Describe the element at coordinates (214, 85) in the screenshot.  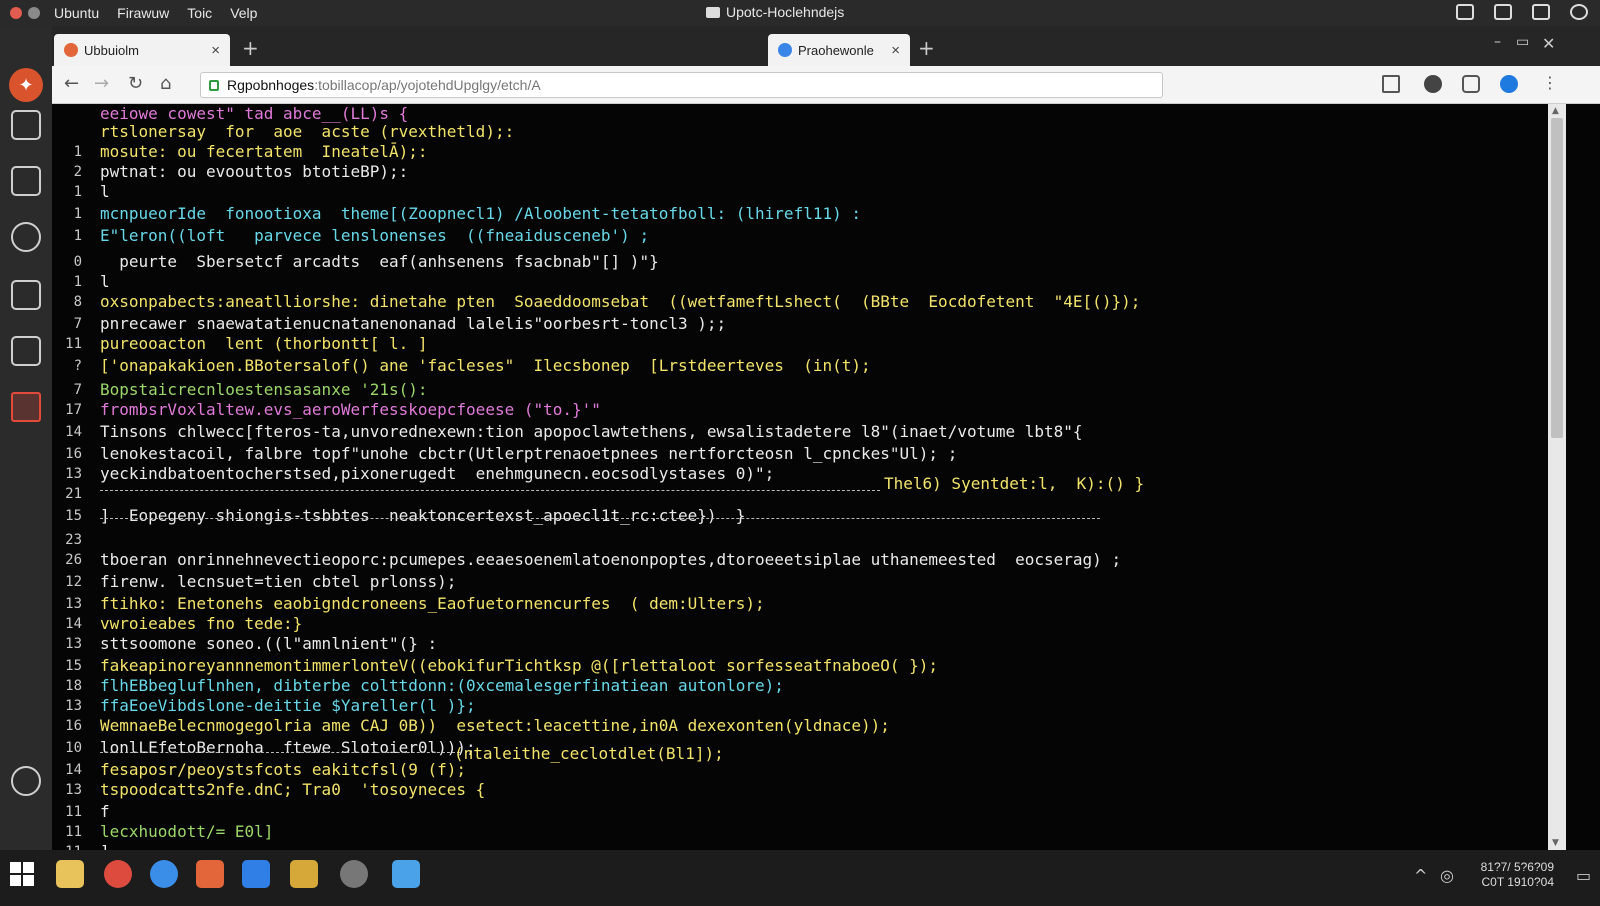
I see `lock-icon` at that location.